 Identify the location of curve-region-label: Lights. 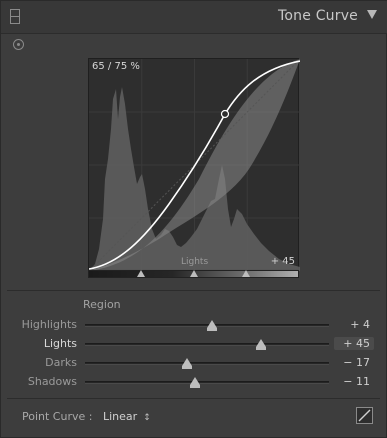
(195, 262).